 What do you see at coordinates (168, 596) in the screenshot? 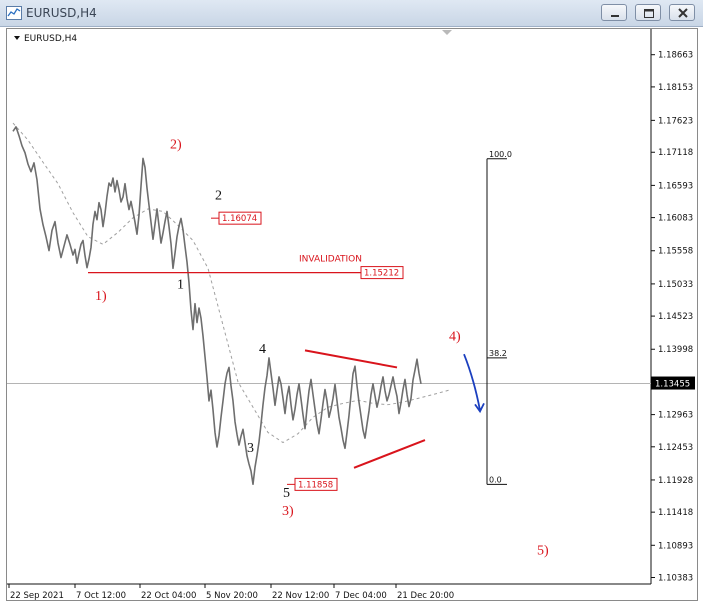
I see `x-tick-label: 22 Oct 04:00` at bounding box center [168, 596].